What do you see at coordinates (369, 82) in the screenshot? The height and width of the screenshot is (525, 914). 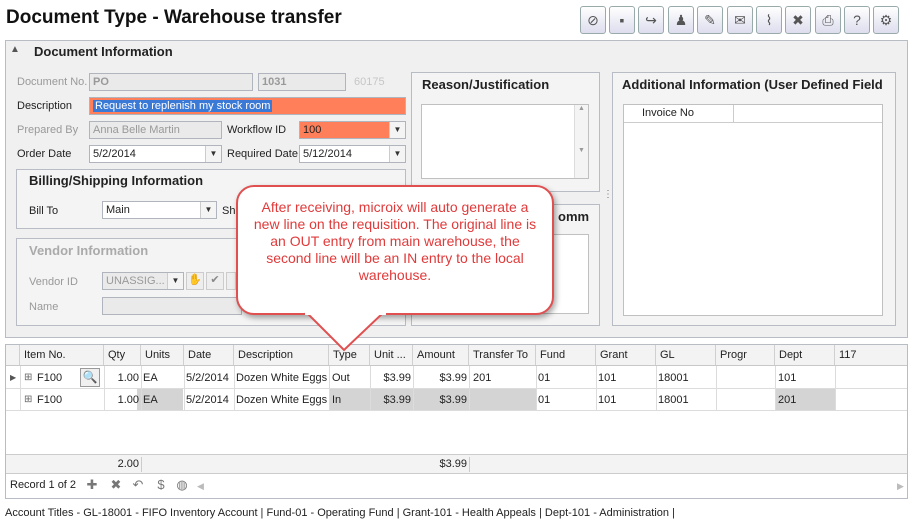 I see `document-suffix: 60175` at bounding box center [369, 82].